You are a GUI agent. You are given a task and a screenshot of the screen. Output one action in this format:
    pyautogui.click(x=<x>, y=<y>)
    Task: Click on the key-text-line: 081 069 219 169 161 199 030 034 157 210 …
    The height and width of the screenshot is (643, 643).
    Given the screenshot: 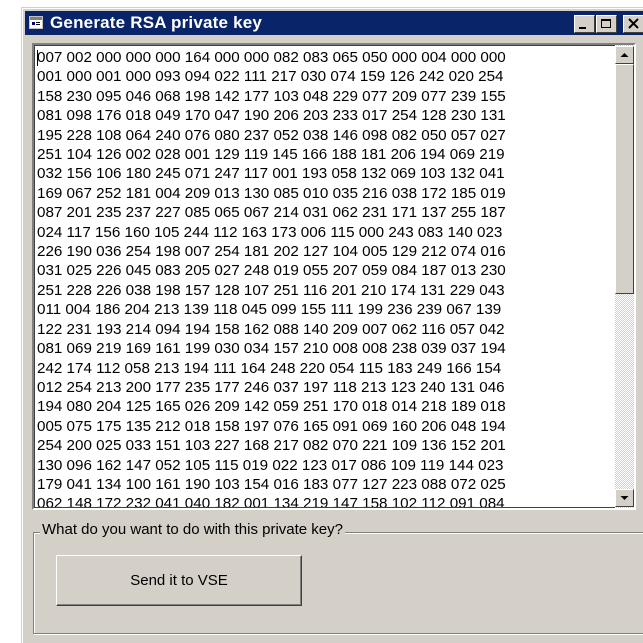 What is the action you would take?
    pyautogui.click(x=271, y=349)
    